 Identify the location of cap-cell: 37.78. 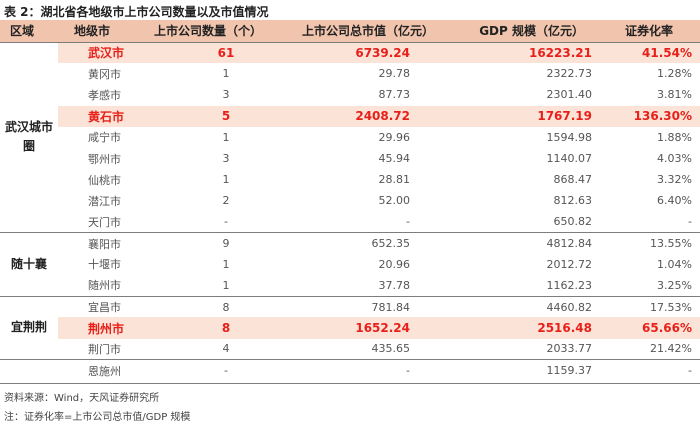
(360, 286).